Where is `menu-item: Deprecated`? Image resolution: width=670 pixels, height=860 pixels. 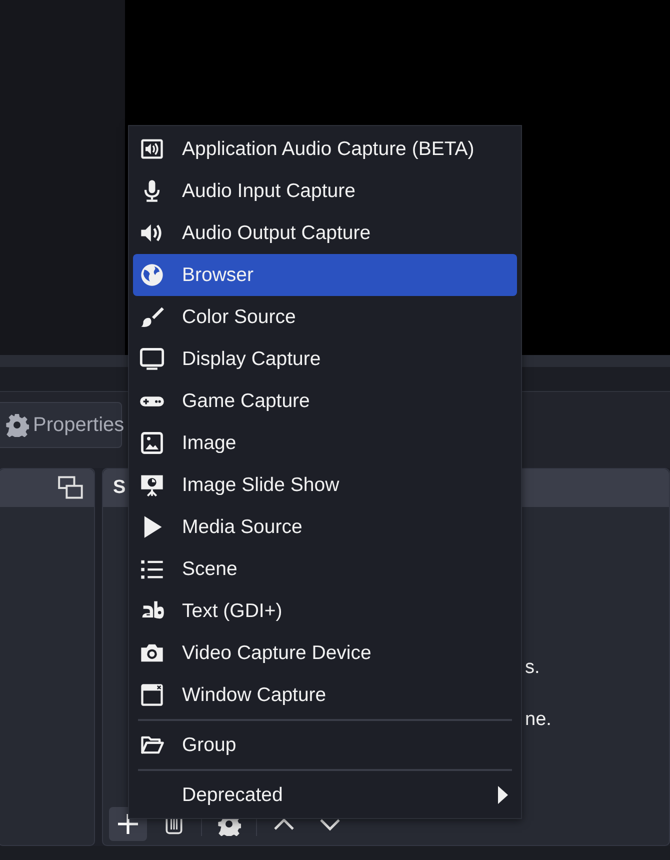
menu-item: Deprecated is located at coordinates (325, 795).